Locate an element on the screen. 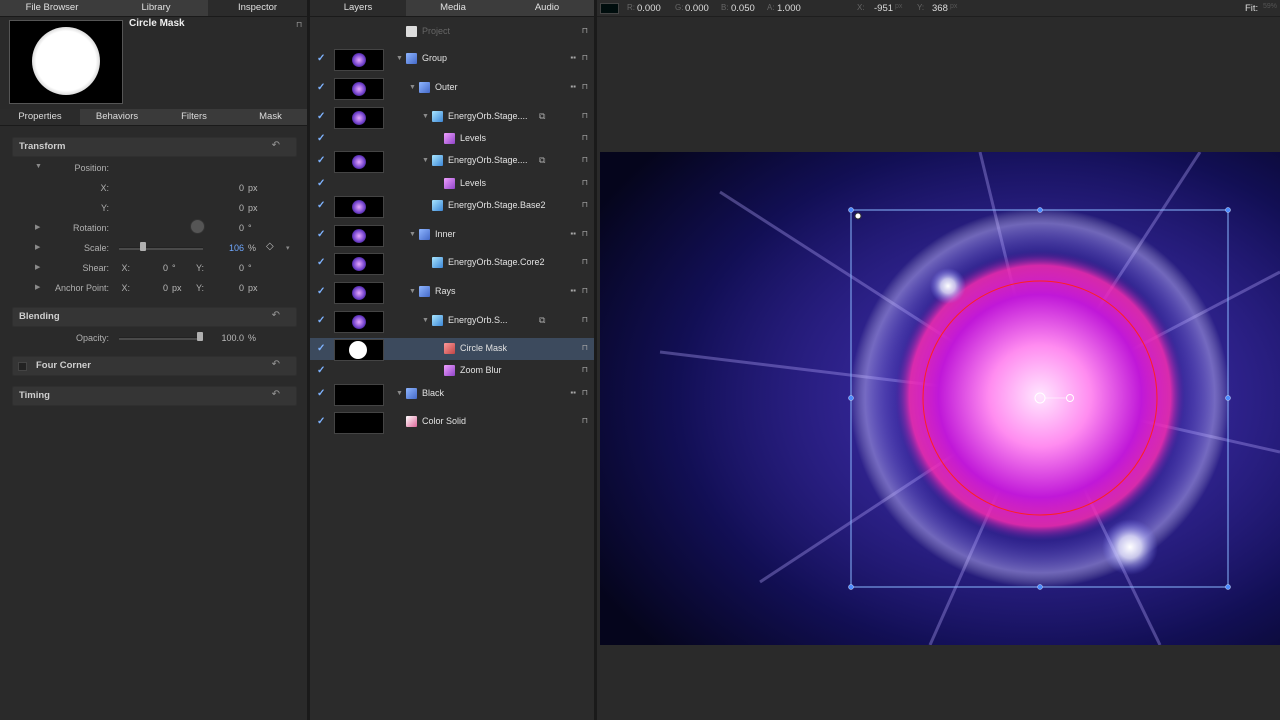  scale-slider is located at coordinates (161, 248).